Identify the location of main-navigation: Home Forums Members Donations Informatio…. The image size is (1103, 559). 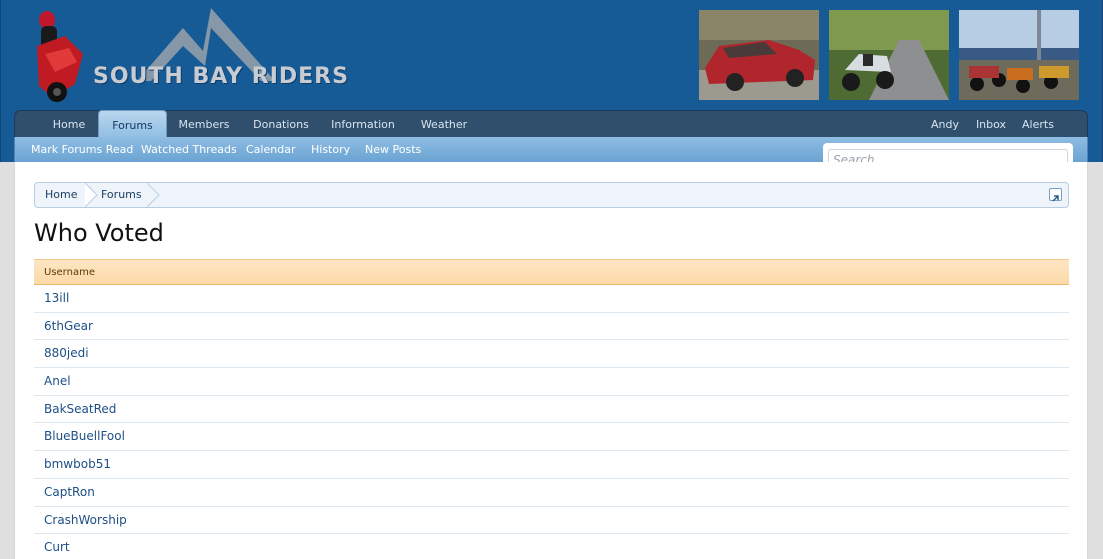
(551, 124).